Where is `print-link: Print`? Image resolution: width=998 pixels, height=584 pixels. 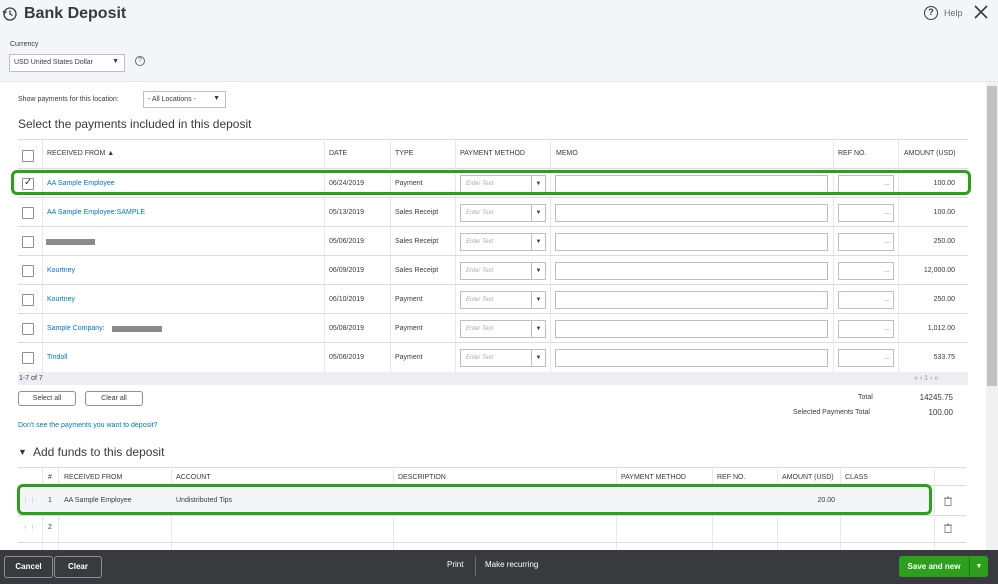 print-link: Print is located at coordinates (455, 564).